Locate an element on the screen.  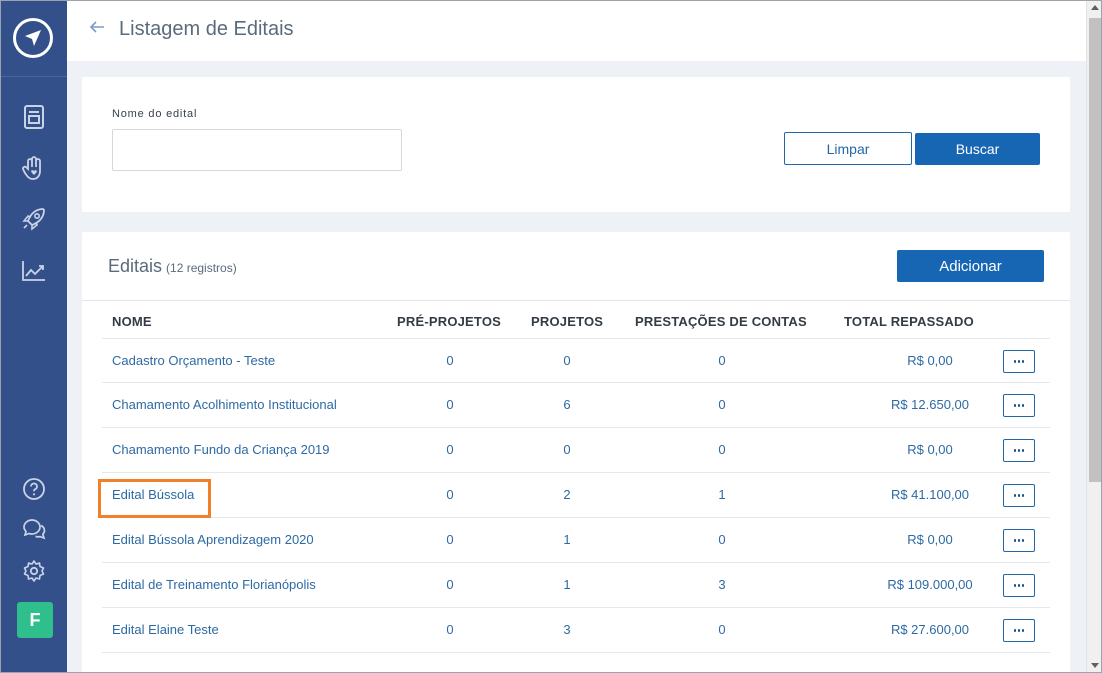
help-icon is located at coordinates (34, 489).